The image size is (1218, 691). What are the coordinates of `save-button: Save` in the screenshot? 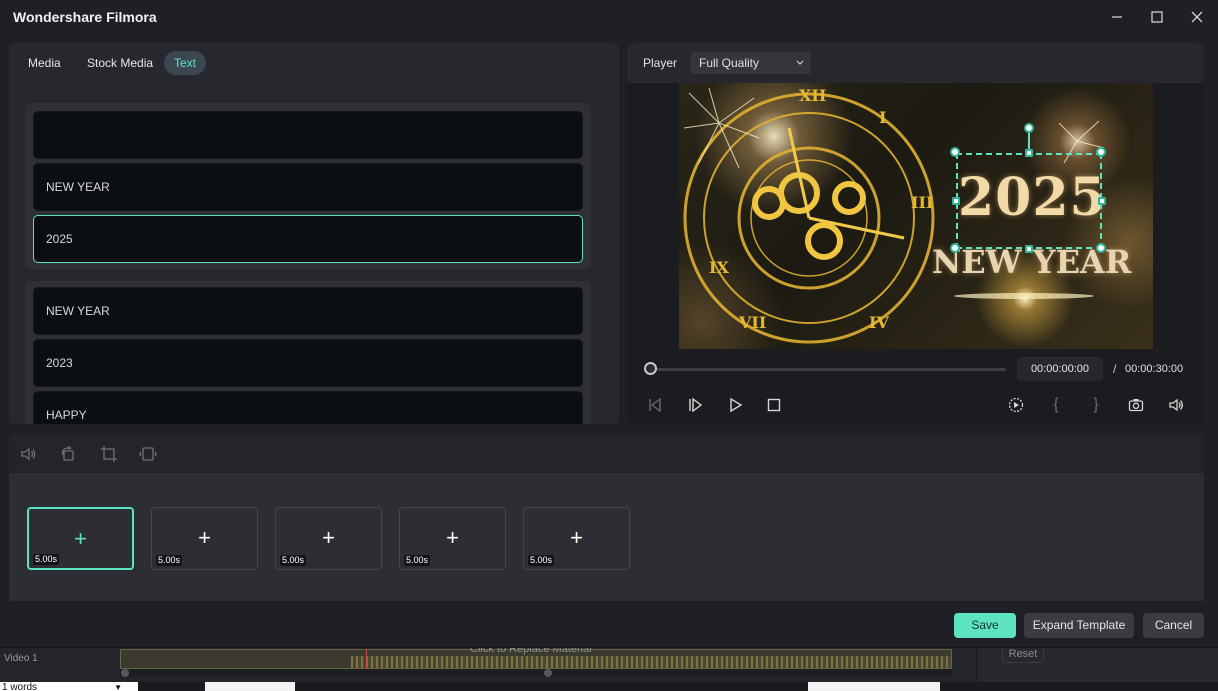 It's located at (985, 625).